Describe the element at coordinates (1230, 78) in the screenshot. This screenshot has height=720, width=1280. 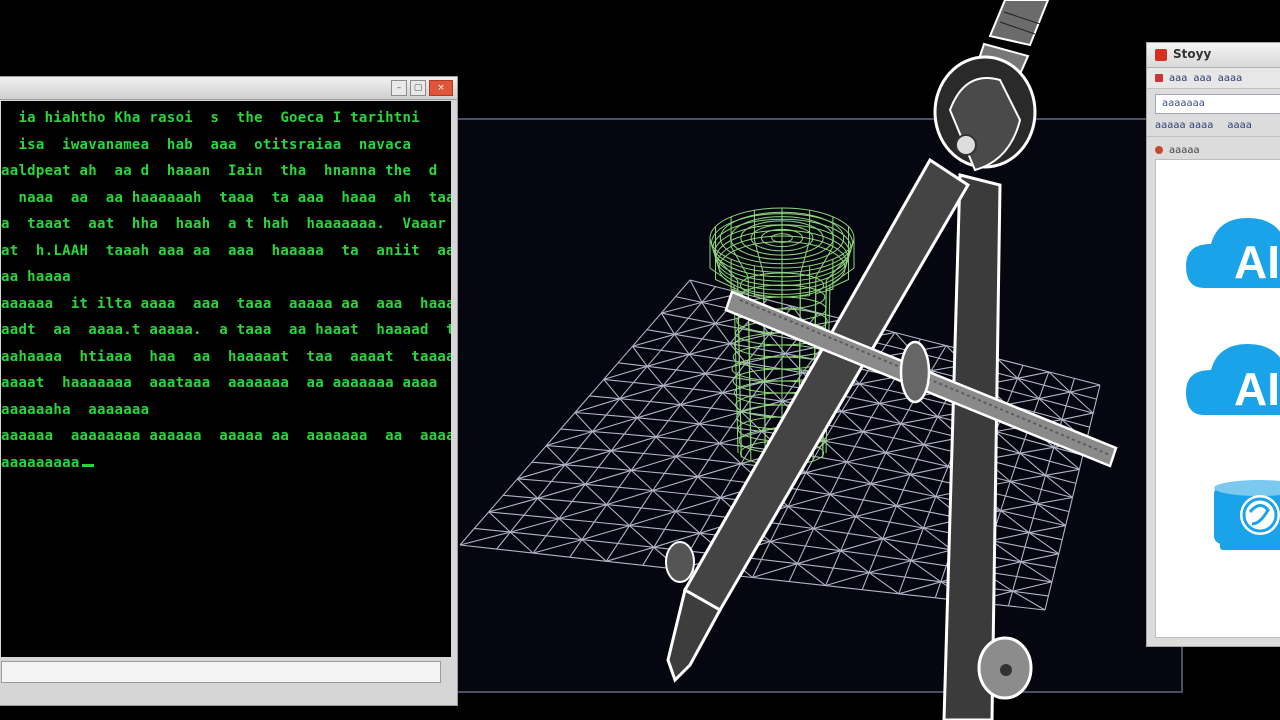
I see `browser-tab: aaaa` at that location.